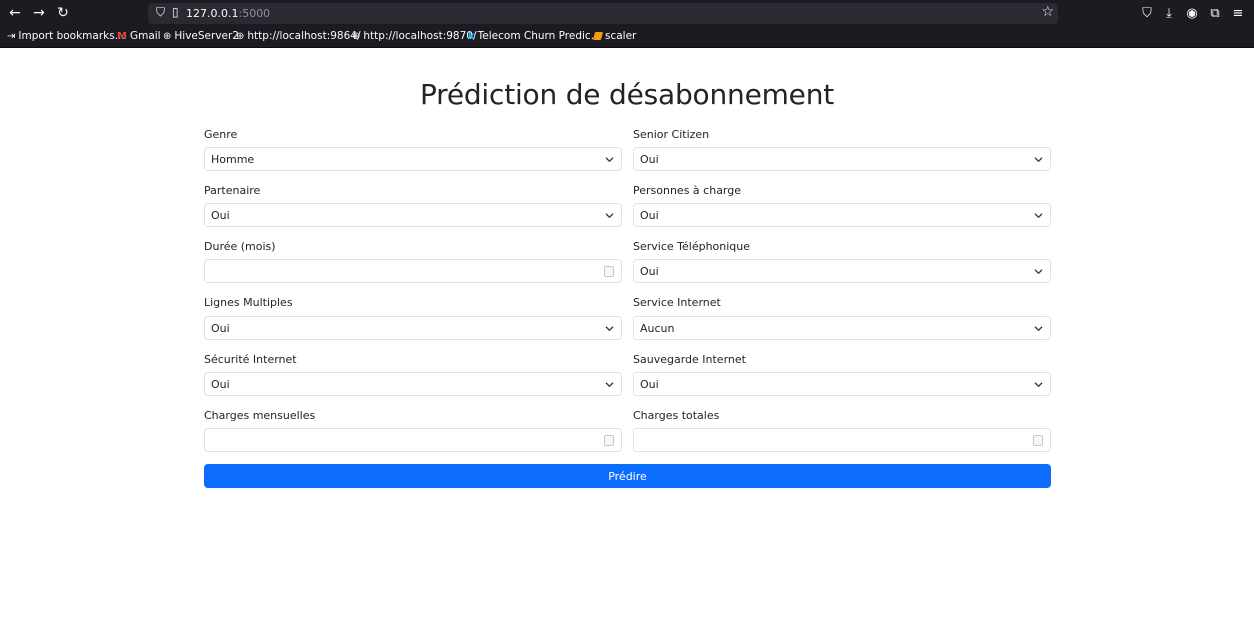 The height and width of the screenshot is (638, 1254). I want to click on monthly-charges-input, so click(413, 440).